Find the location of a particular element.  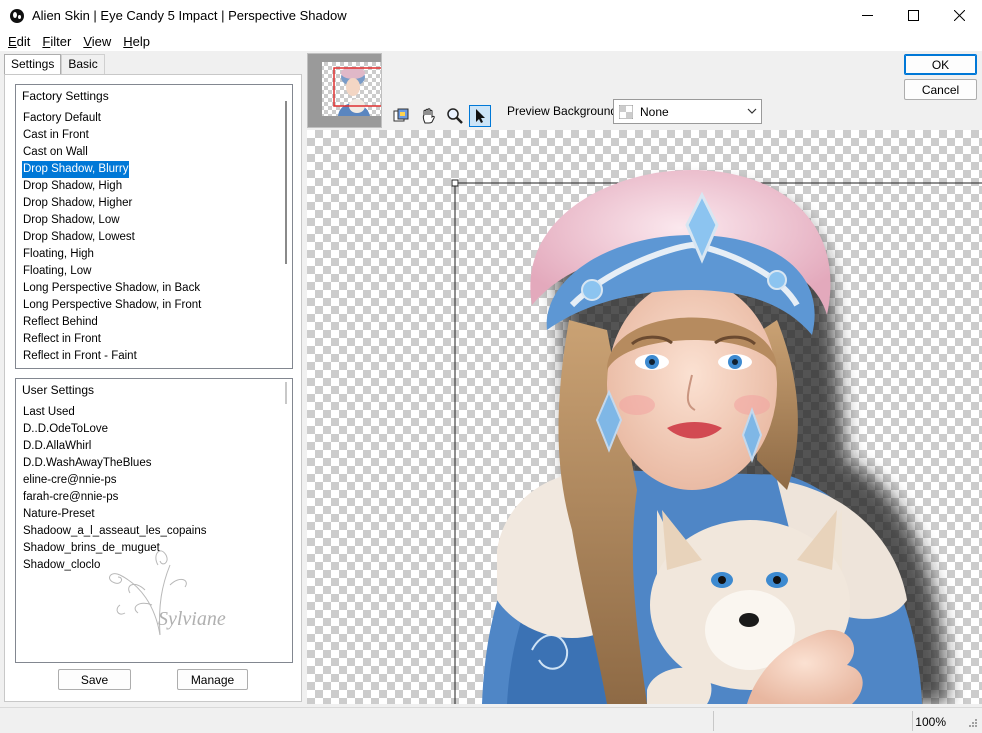

factory-preset-item: Cast on Wall is located at coordinates (112, 152).